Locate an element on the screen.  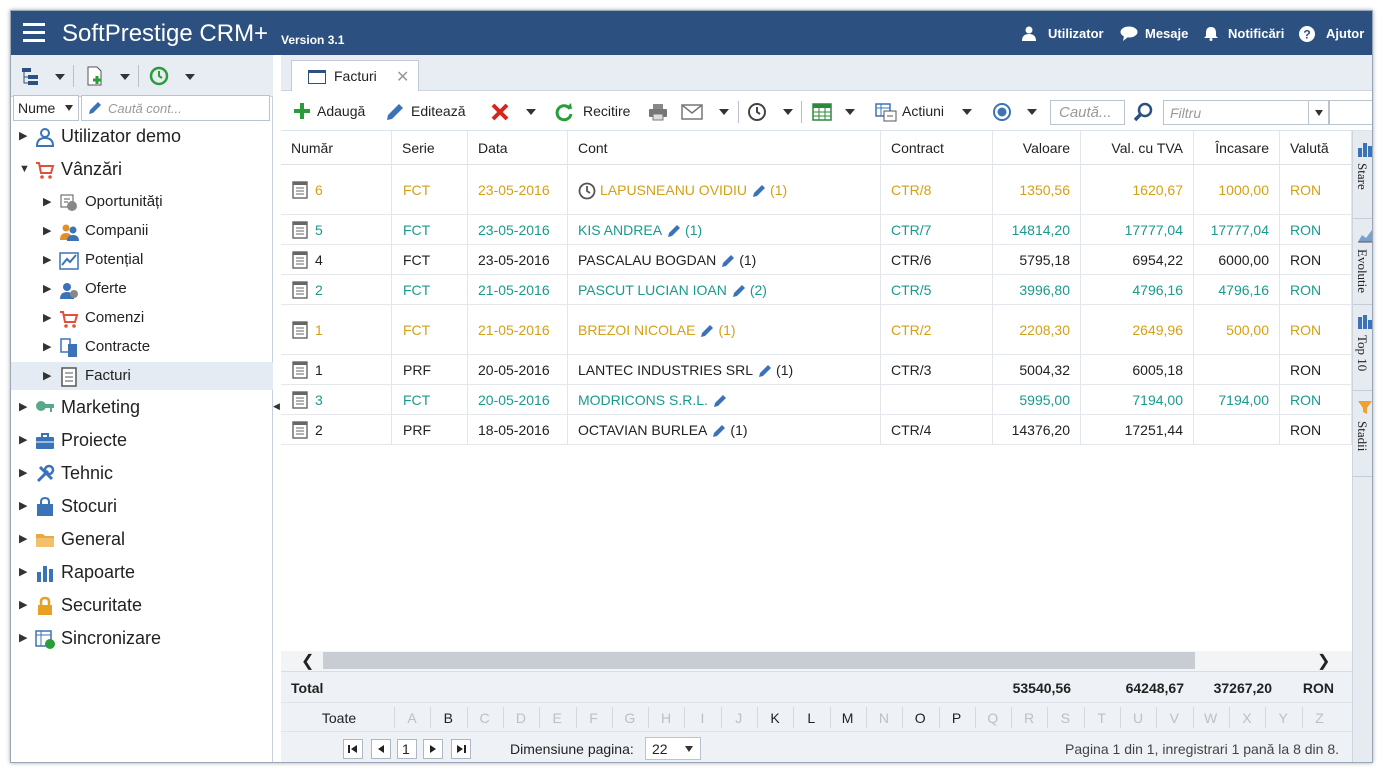
account-link: KIS ANDREA is located at coordinates (620, 230).